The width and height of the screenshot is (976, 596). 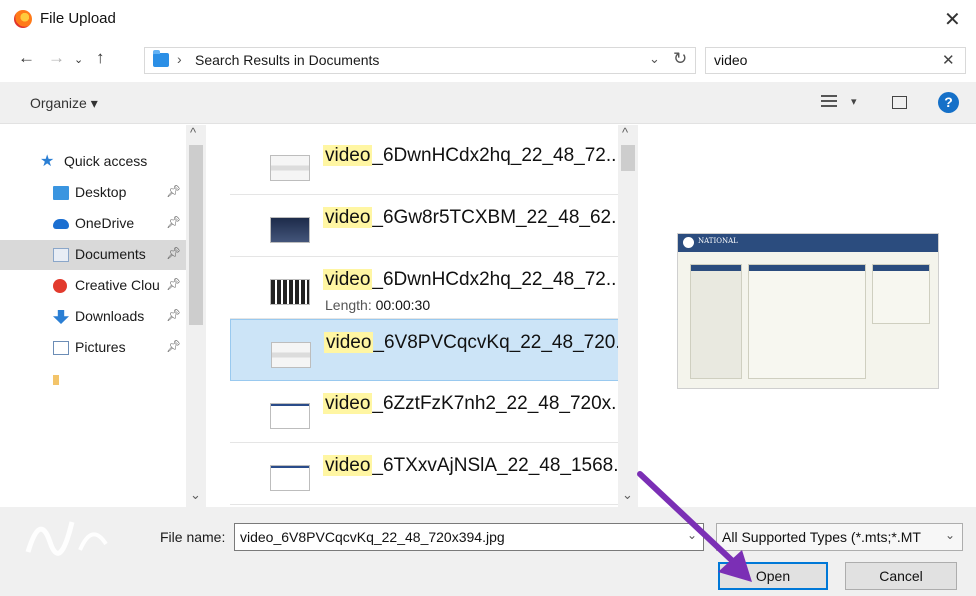 I want to click on creative-cloud-icon, so click(x=60, y=286).